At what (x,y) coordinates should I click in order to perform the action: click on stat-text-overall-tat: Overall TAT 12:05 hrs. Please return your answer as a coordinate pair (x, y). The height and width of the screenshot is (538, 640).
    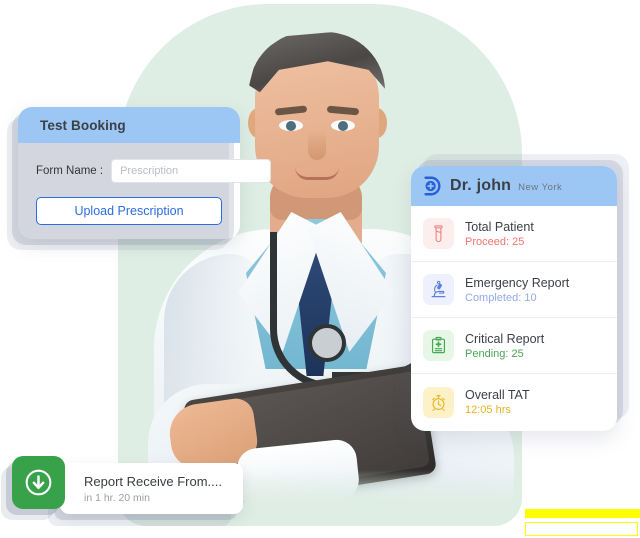
    Looking at the image, I should click on (497, 402).